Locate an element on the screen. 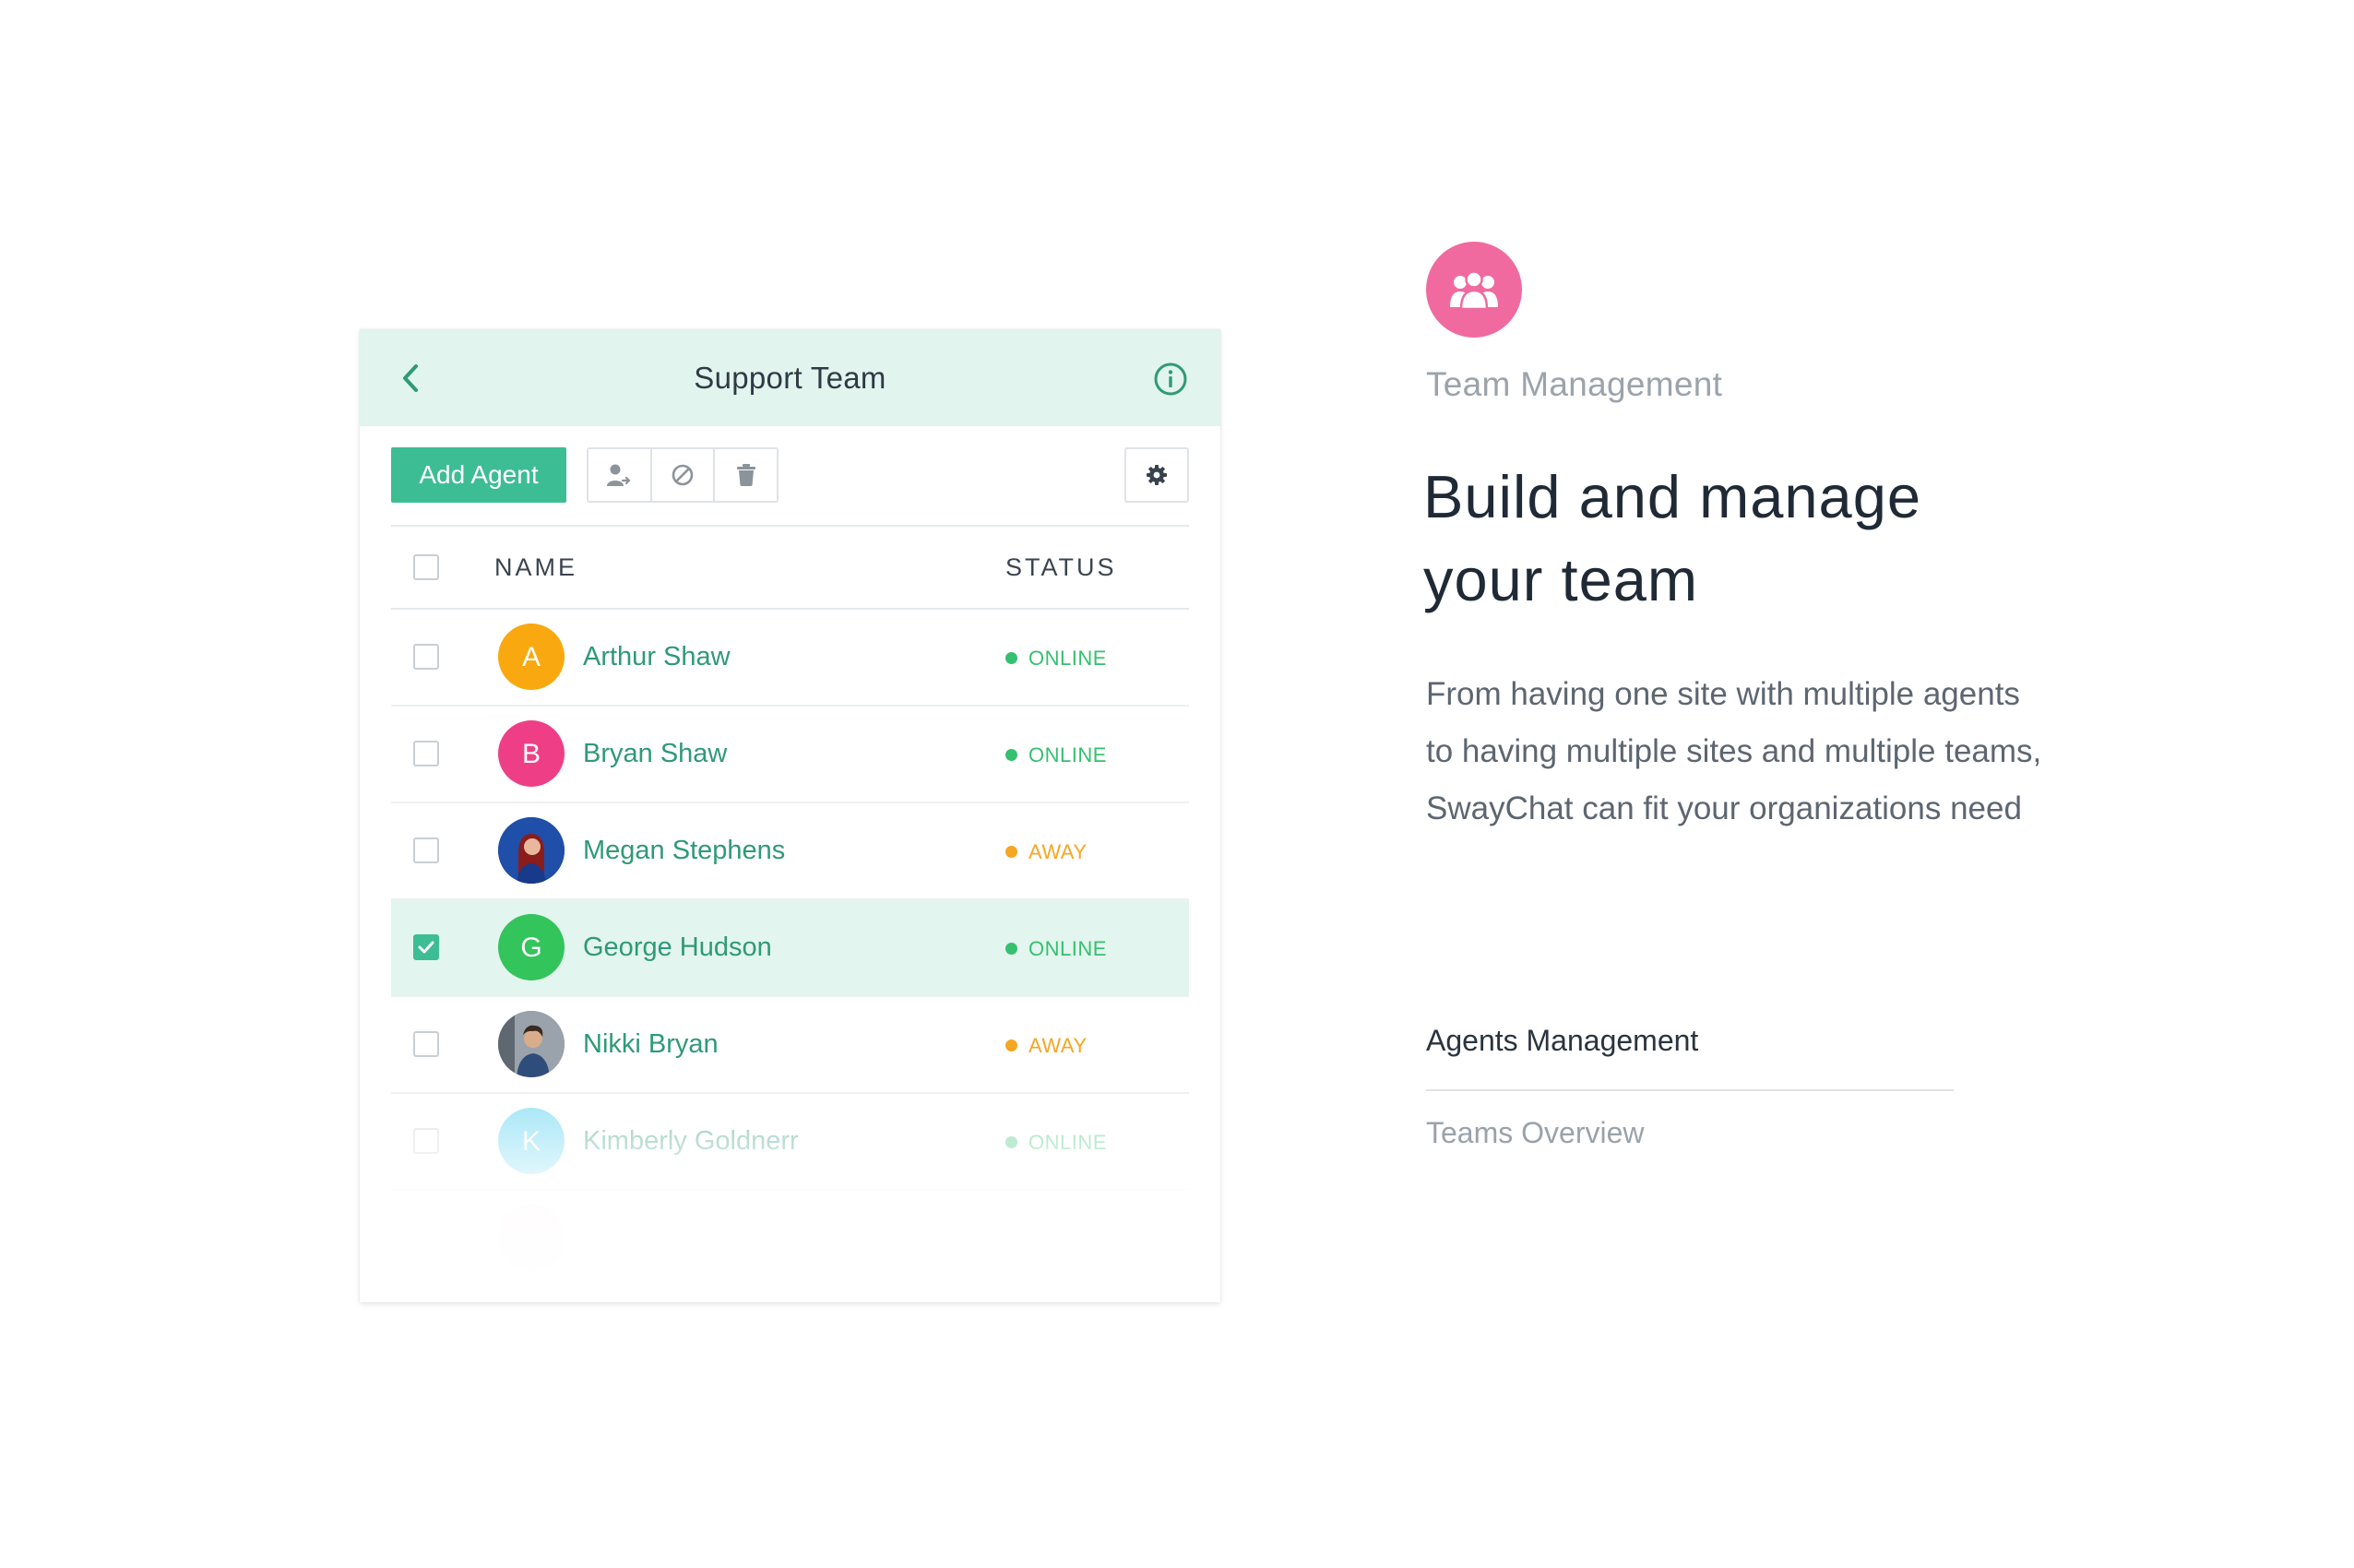 This screenshot has width=2354, height=1568. user-transfer-icon is located at coordinates (619, 475).